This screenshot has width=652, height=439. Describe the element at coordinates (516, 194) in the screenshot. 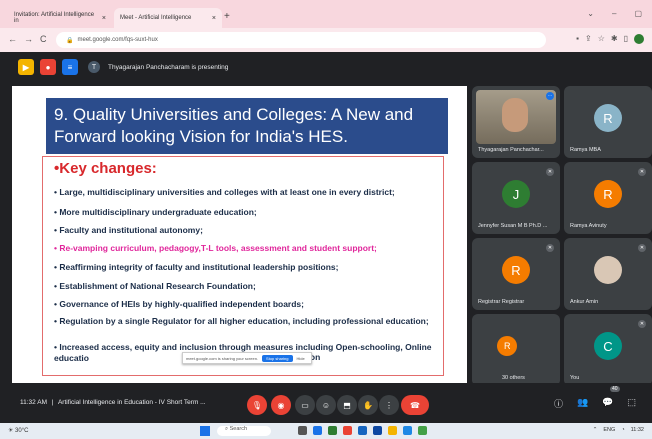

I see `avatar: J` at that location.